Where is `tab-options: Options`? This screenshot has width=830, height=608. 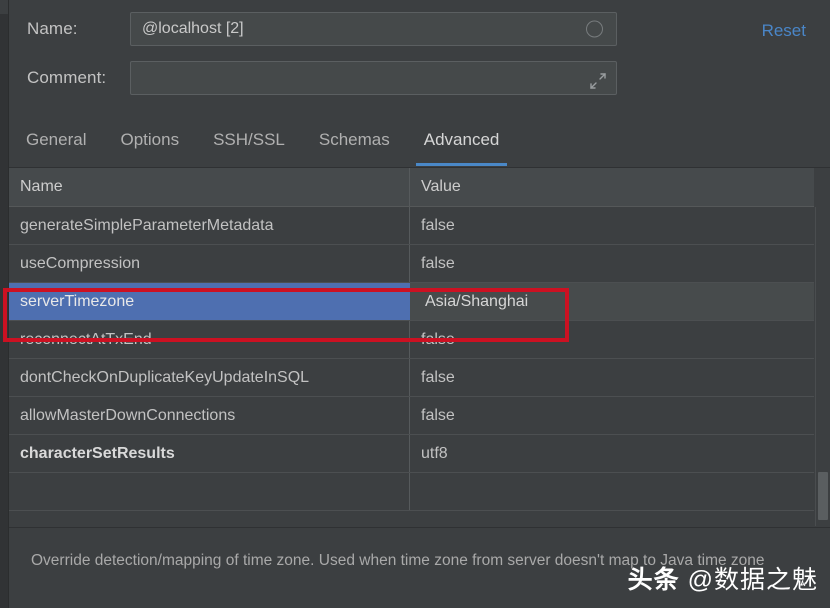
tab-options: Options is located at coordinates (149, 144).